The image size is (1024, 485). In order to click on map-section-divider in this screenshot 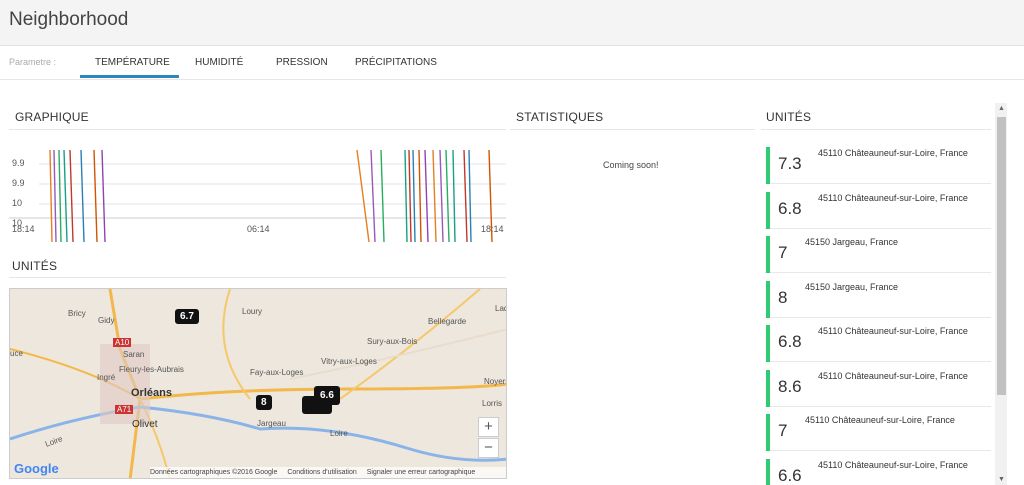, I will do `click(257, 277)`.